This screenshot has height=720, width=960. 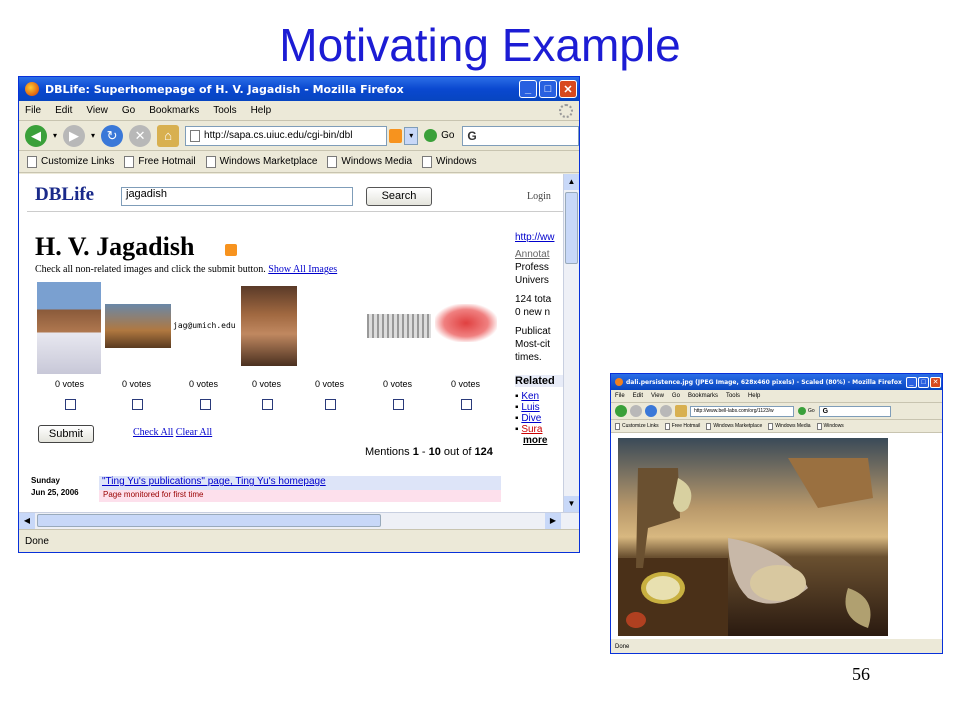 What do you see at coordinates (55, 135) in the screenshot?
I see `back-dropdown-icon: ▾` at bounding box center [55, 135].